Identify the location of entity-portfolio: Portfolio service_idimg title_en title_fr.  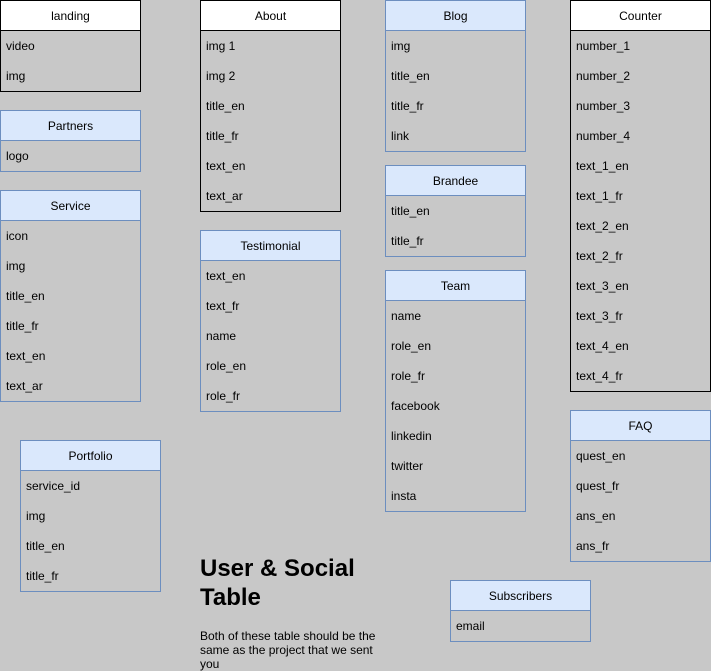
(90, 516).